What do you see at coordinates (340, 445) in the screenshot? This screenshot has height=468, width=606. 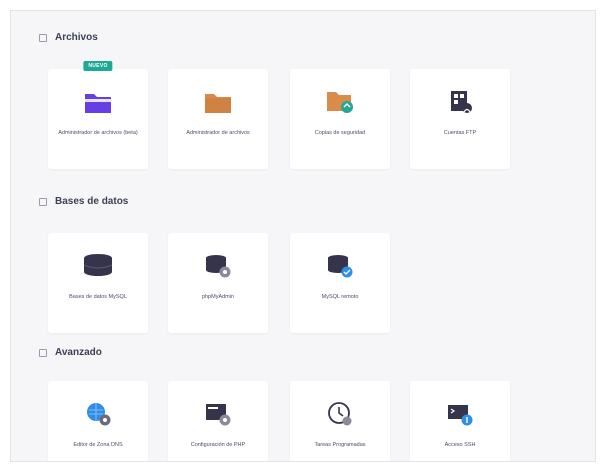 I see `card-label: Tareas Programadas` at bounding box center [340, 445].